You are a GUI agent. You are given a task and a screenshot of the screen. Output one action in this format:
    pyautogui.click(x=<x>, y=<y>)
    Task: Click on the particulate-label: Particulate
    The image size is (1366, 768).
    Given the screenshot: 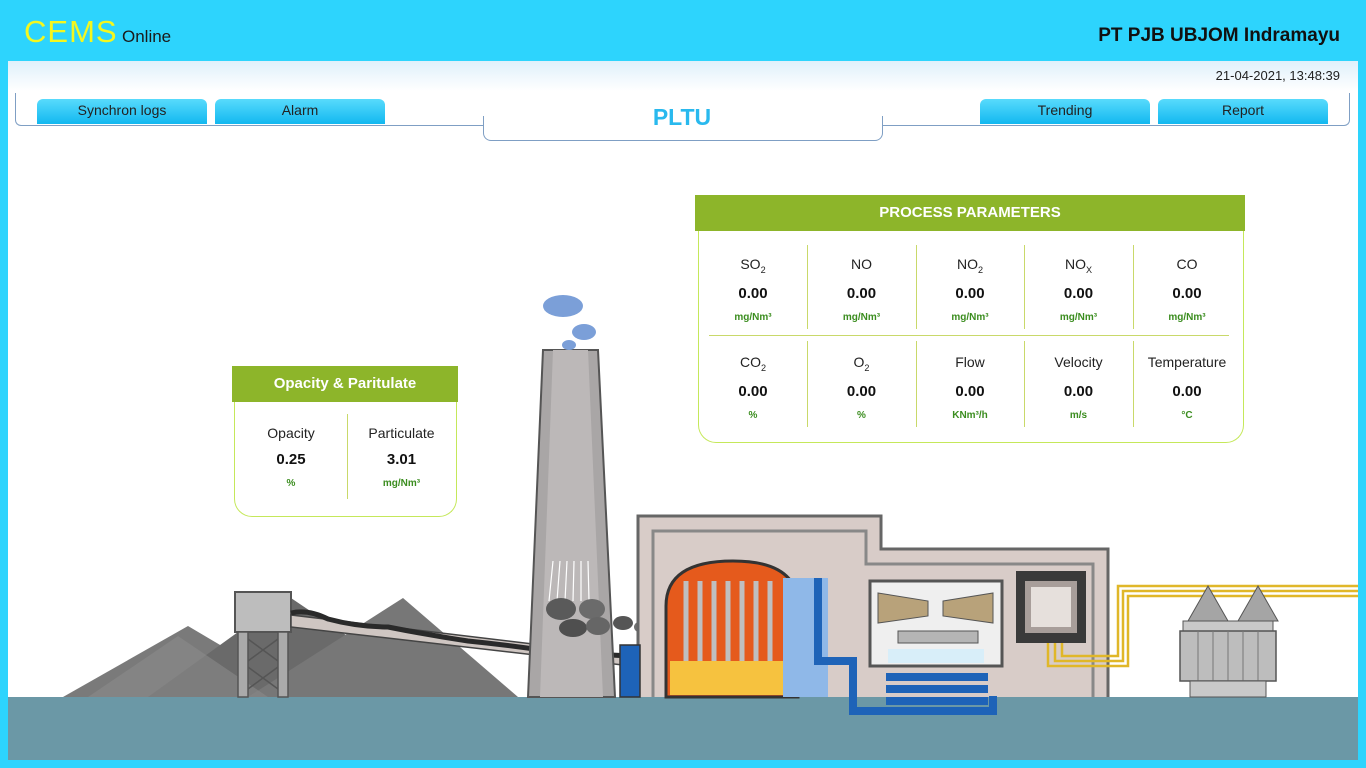 What is the action you would take?
    pyautogui.click(x=401, y=433)
    